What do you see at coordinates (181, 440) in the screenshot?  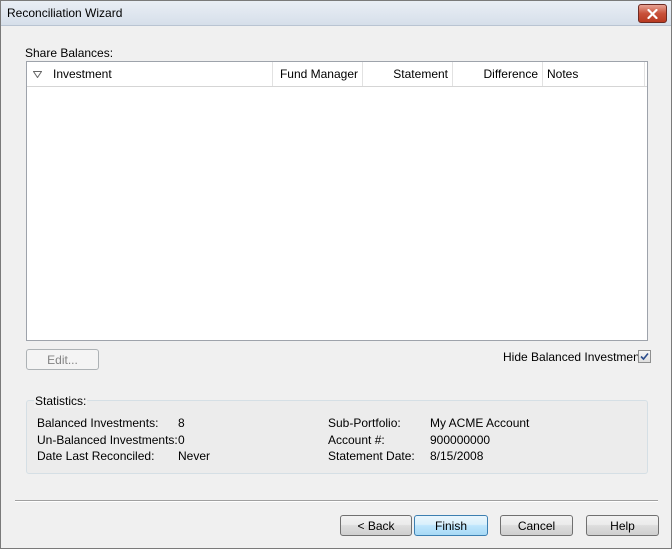 I see `unbalanced-investments-value: 0` at bounding box center [181, 440].